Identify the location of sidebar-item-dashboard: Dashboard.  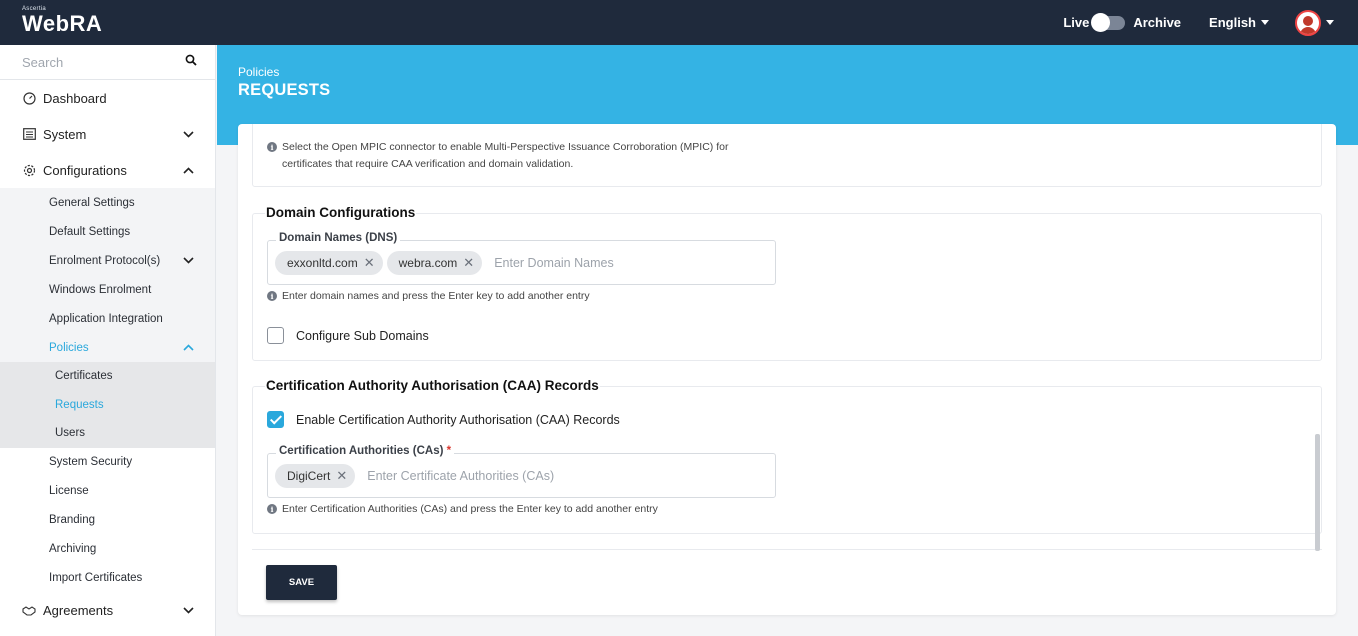
(107, 98).